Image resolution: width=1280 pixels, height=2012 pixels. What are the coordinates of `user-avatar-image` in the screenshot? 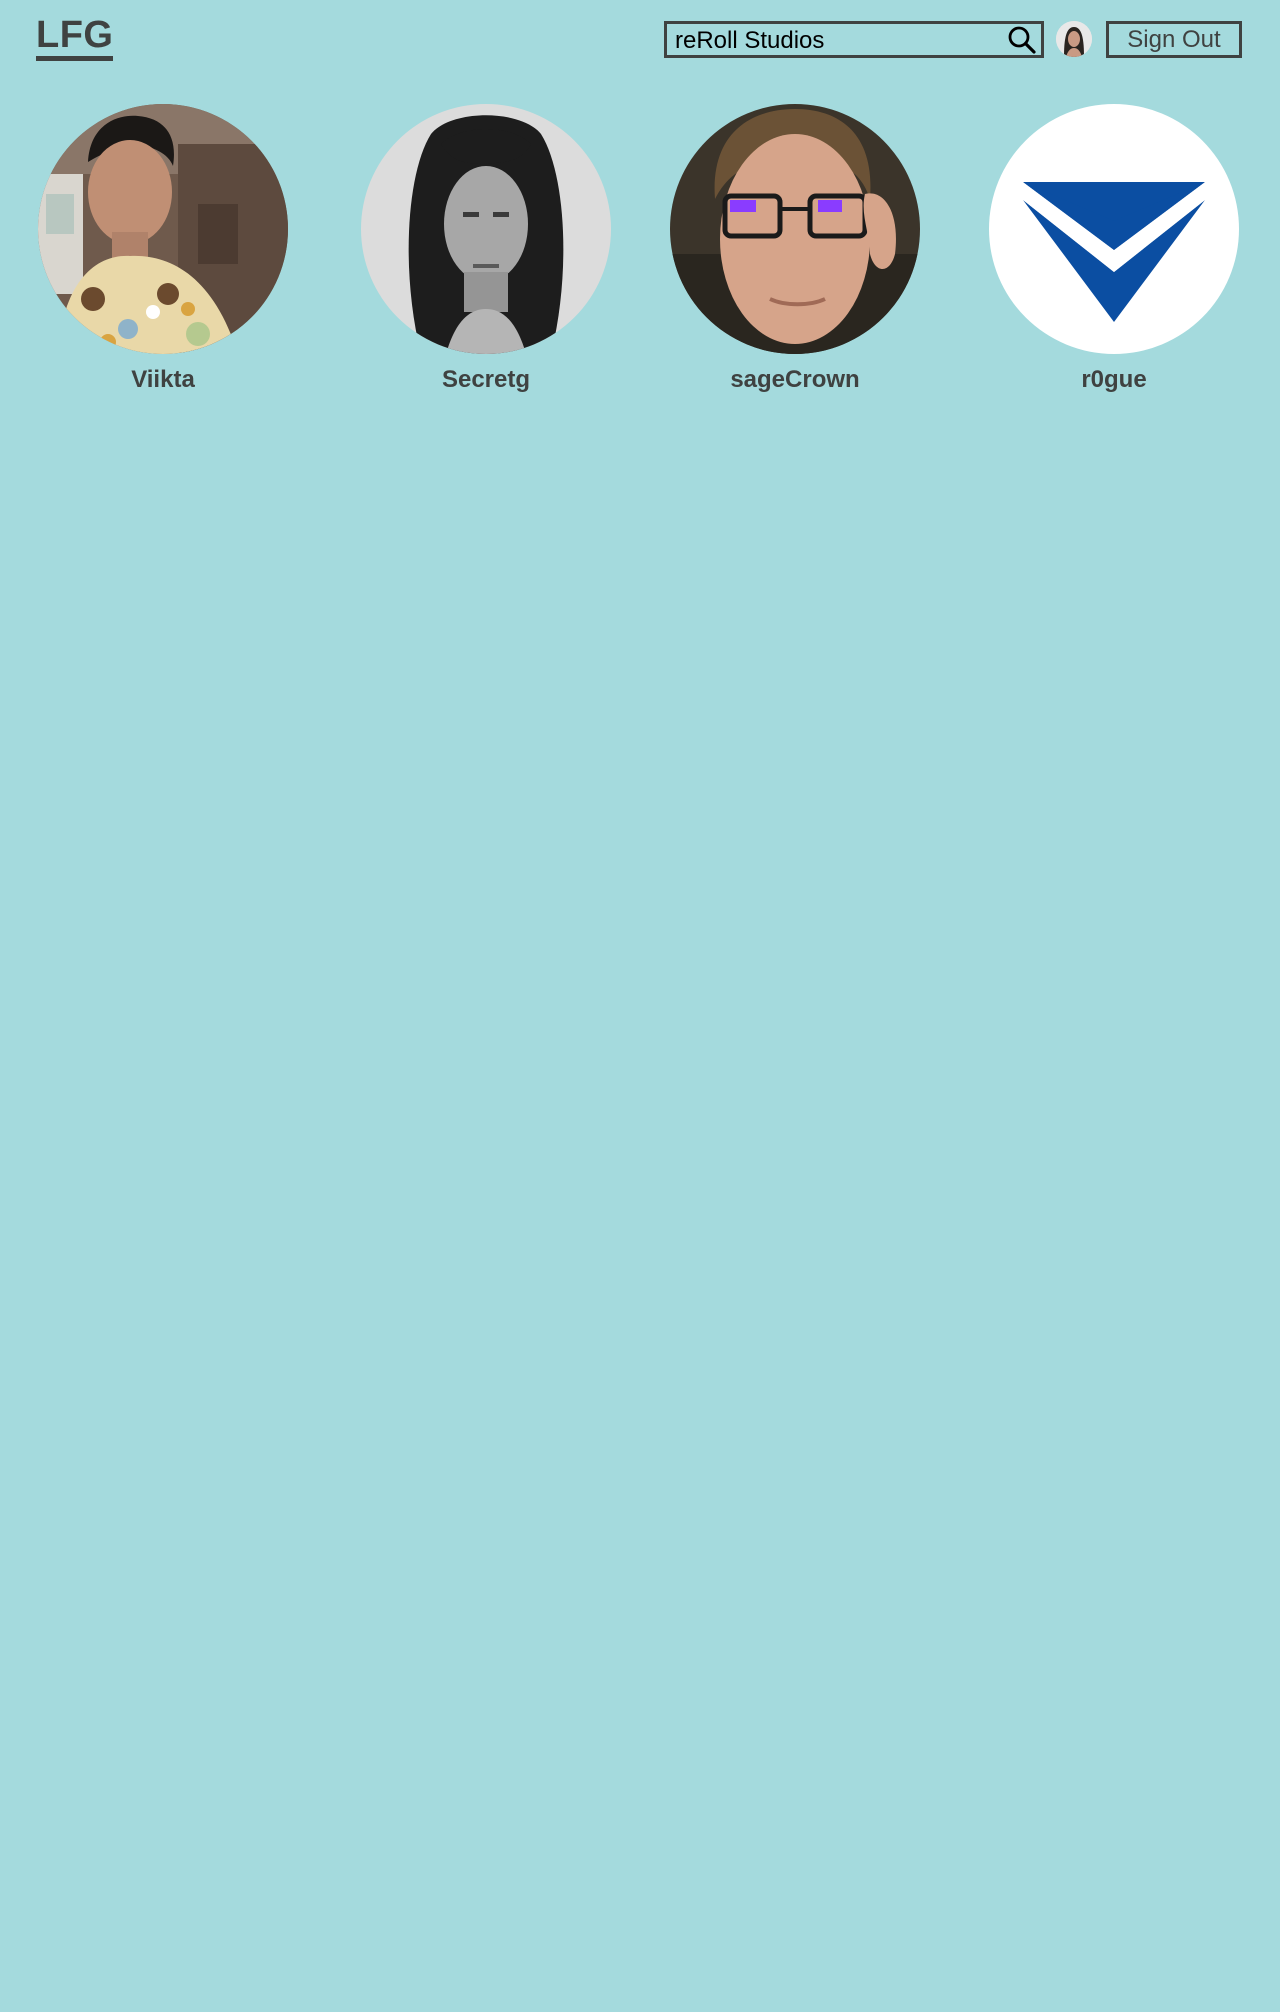 It's located at (1074, 39).